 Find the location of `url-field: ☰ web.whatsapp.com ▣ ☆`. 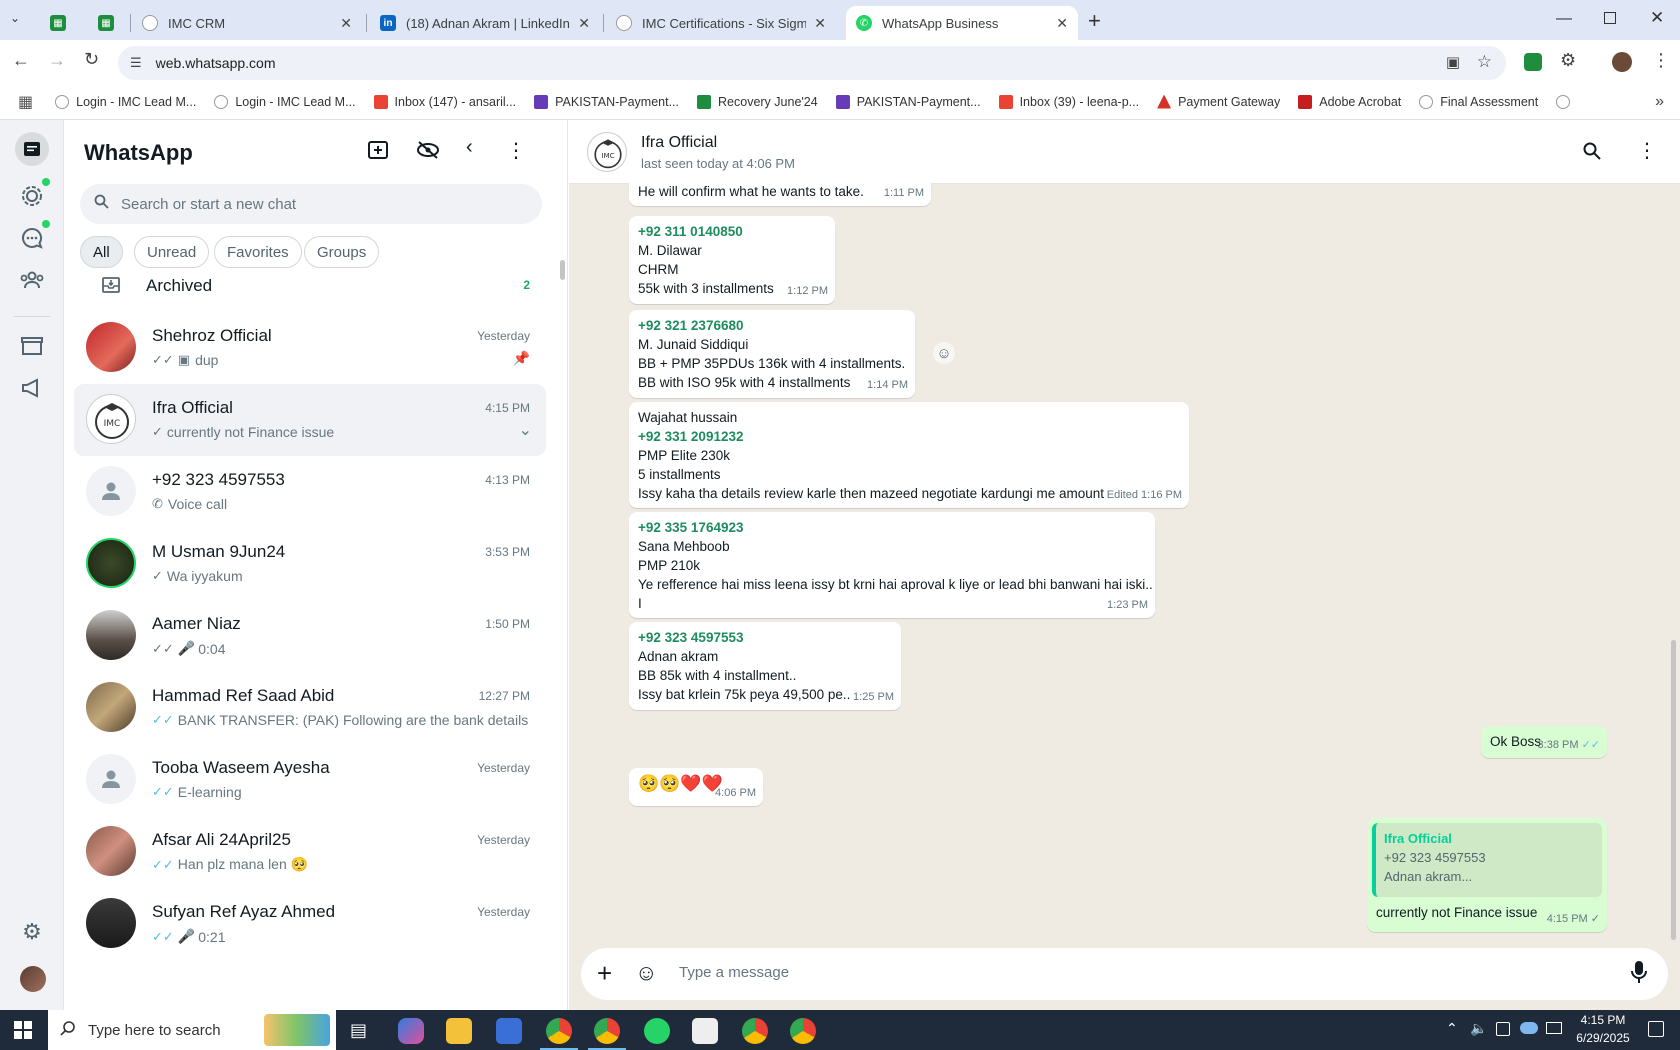

url-field: ☰ web.whatsapp.com ▣ ☆ is located at coordinates (812, 63).